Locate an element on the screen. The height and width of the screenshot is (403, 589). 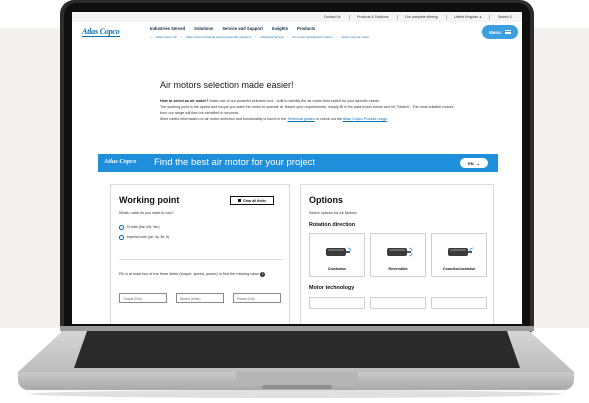
counterclockwise-label: Counterclockwise is located at coordinates (459, 269).